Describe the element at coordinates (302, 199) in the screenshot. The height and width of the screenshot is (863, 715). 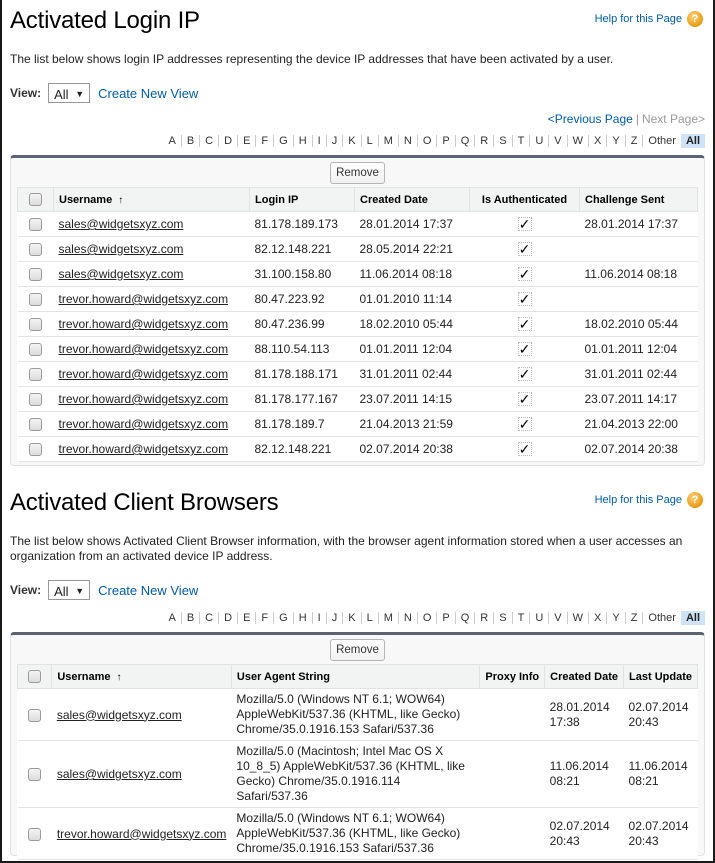
I see `column-header-login-ip: Login IP` at that location.